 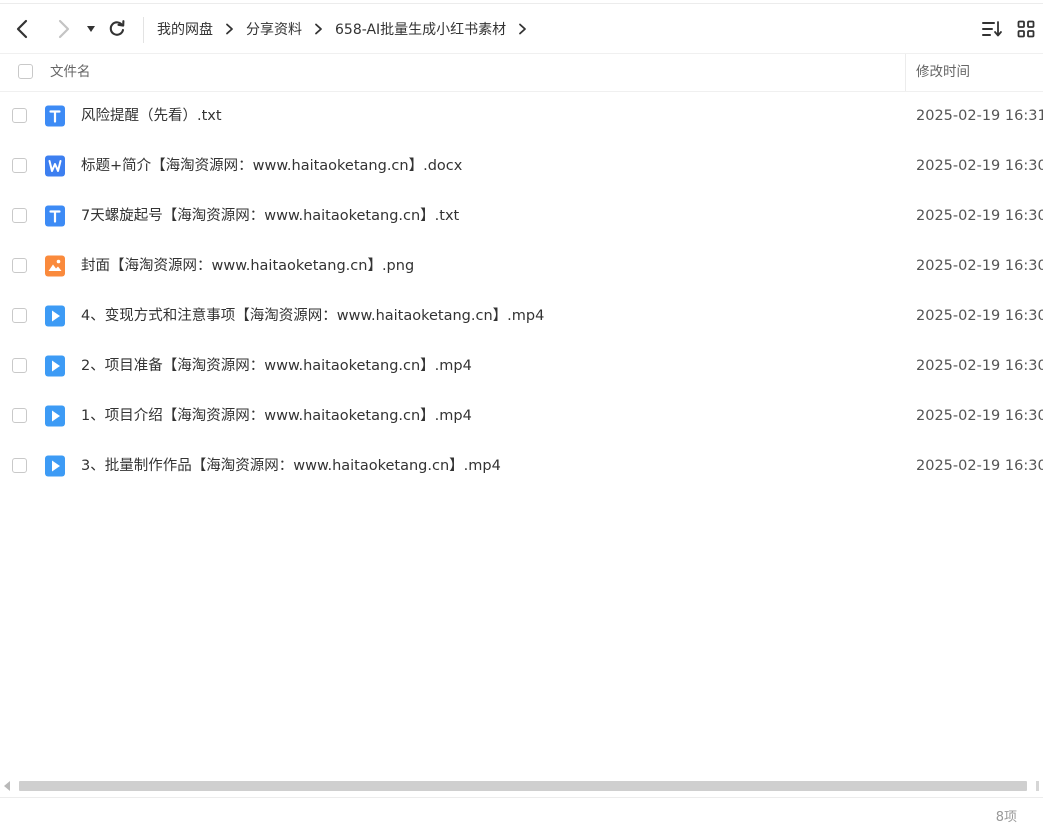 I want to click on forward-button, so click(x=63, y=29).